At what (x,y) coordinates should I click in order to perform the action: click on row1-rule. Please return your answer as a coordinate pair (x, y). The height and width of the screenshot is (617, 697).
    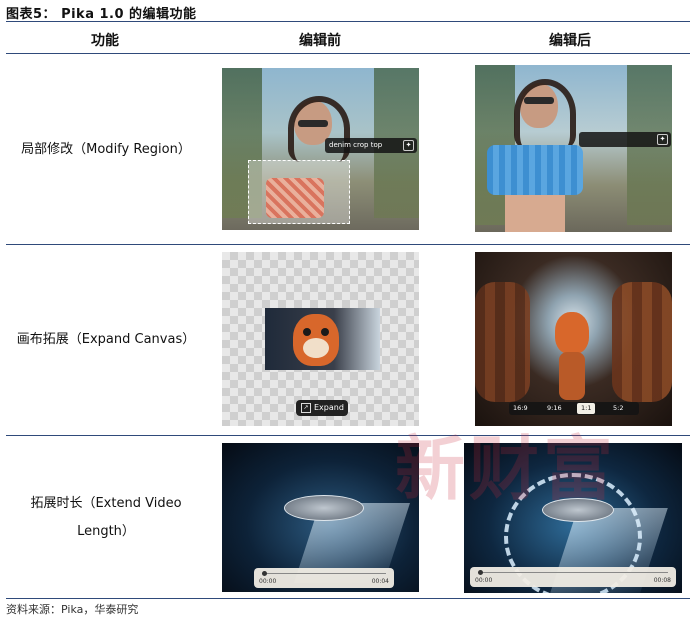
    Looking at the image, I should click on (348, 244).